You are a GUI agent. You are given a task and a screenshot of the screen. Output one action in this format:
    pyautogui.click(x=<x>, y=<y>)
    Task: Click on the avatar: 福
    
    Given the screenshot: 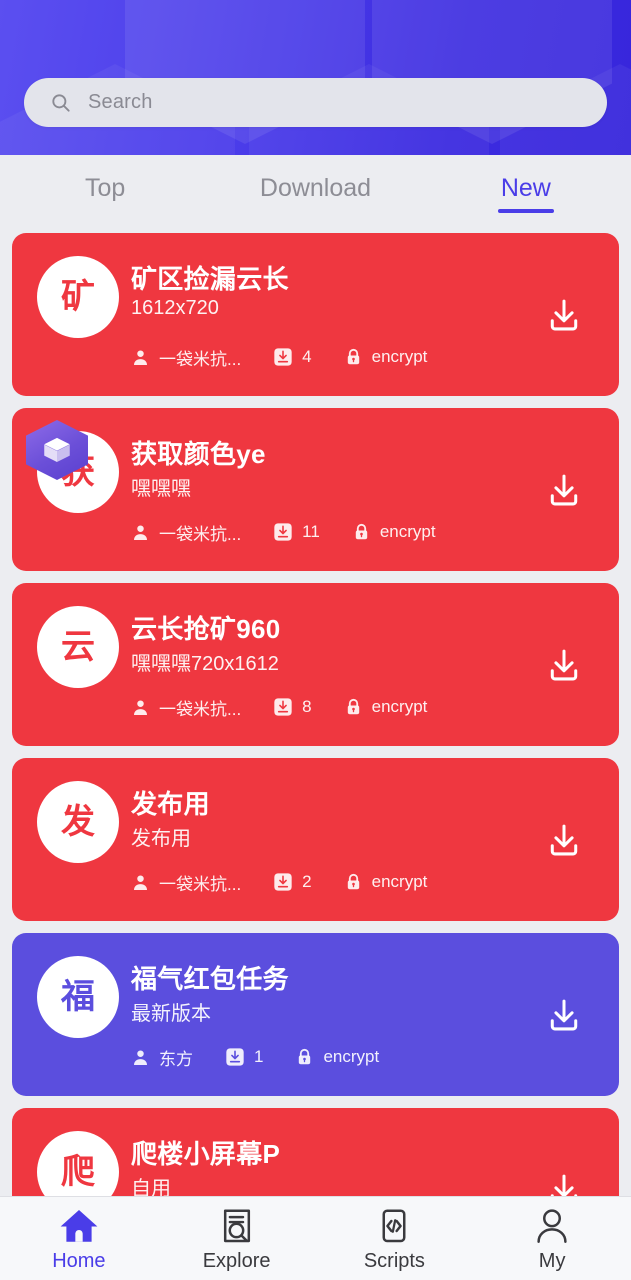 What is the action you would take?
    pyautogui.click(x=78, y=997)
    